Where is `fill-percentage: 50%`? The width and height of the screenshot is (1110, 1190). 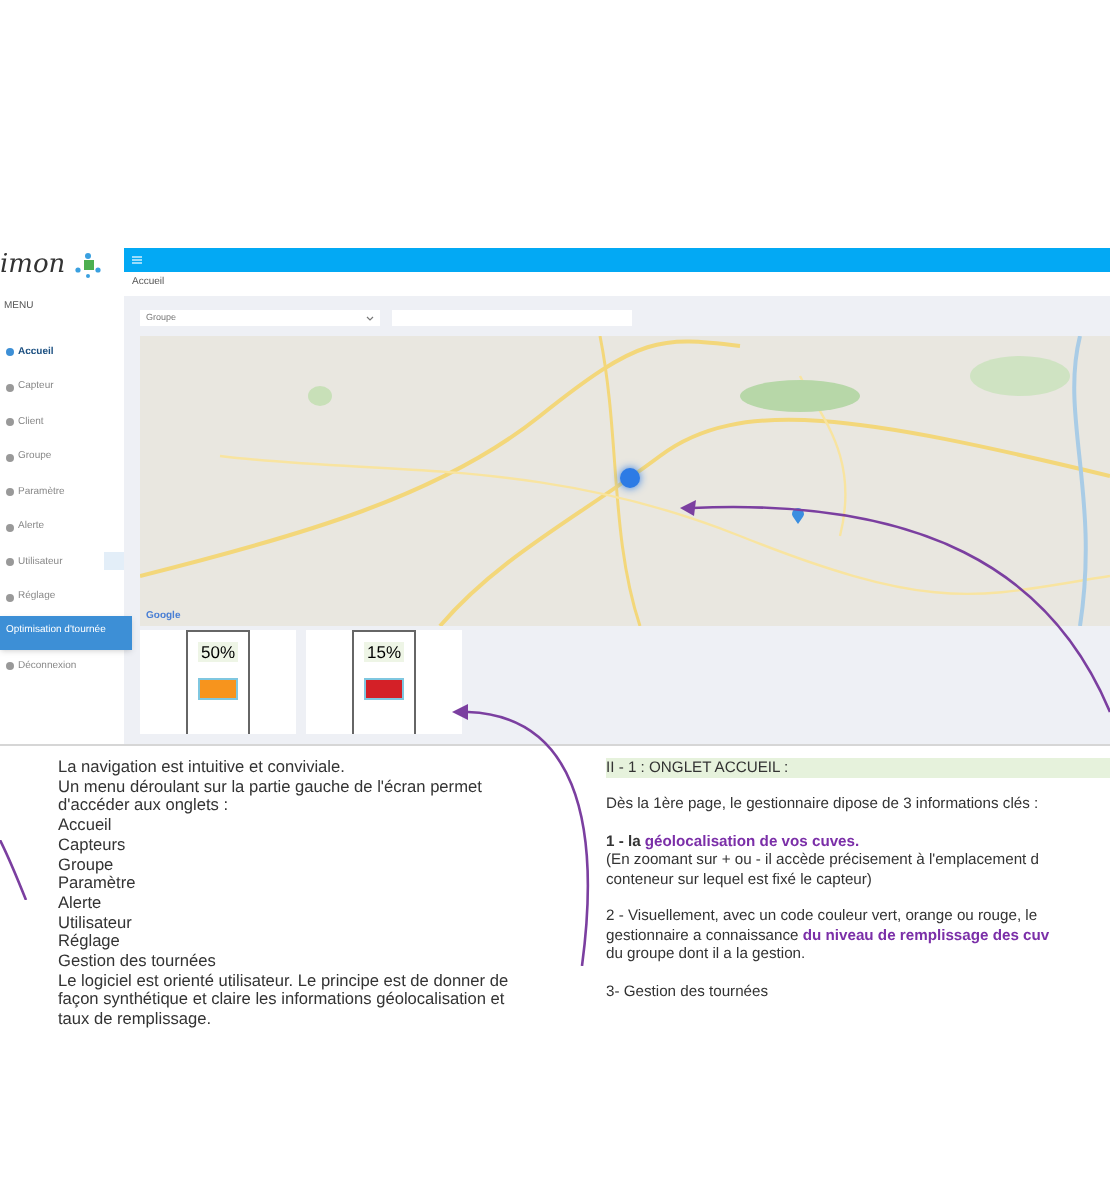 fill-percentage: 50% is located at coordinates (217, 652).